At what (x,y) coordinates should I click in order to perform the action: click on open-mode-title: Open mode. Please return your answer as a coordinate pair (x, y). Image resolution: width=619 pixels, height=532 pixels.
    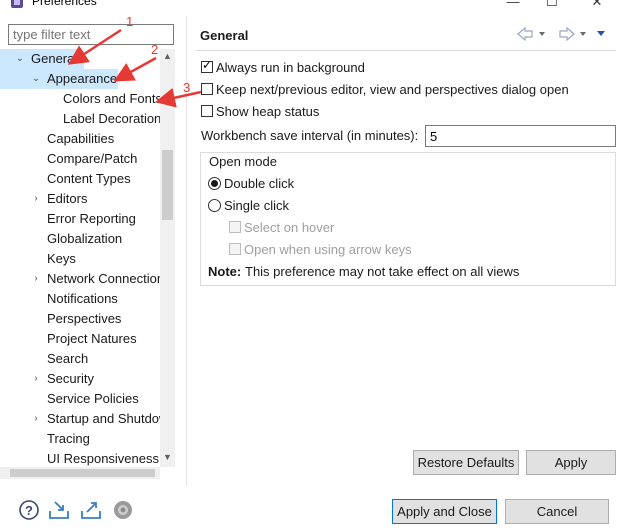
    Looking at the image, I should click on (243, 161).